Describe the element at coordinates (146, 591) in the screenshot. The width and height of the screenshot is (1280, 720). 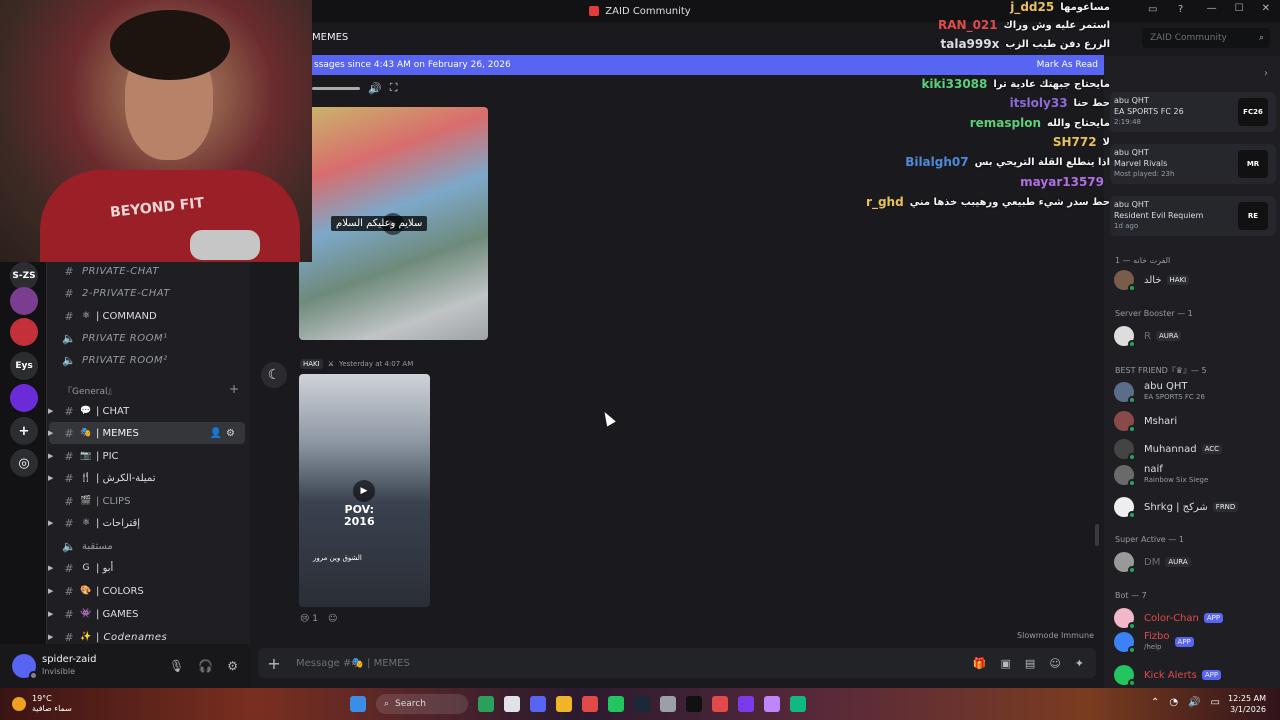
I see `channel-item: ▶ # 🎨 | COLORS` at that location.